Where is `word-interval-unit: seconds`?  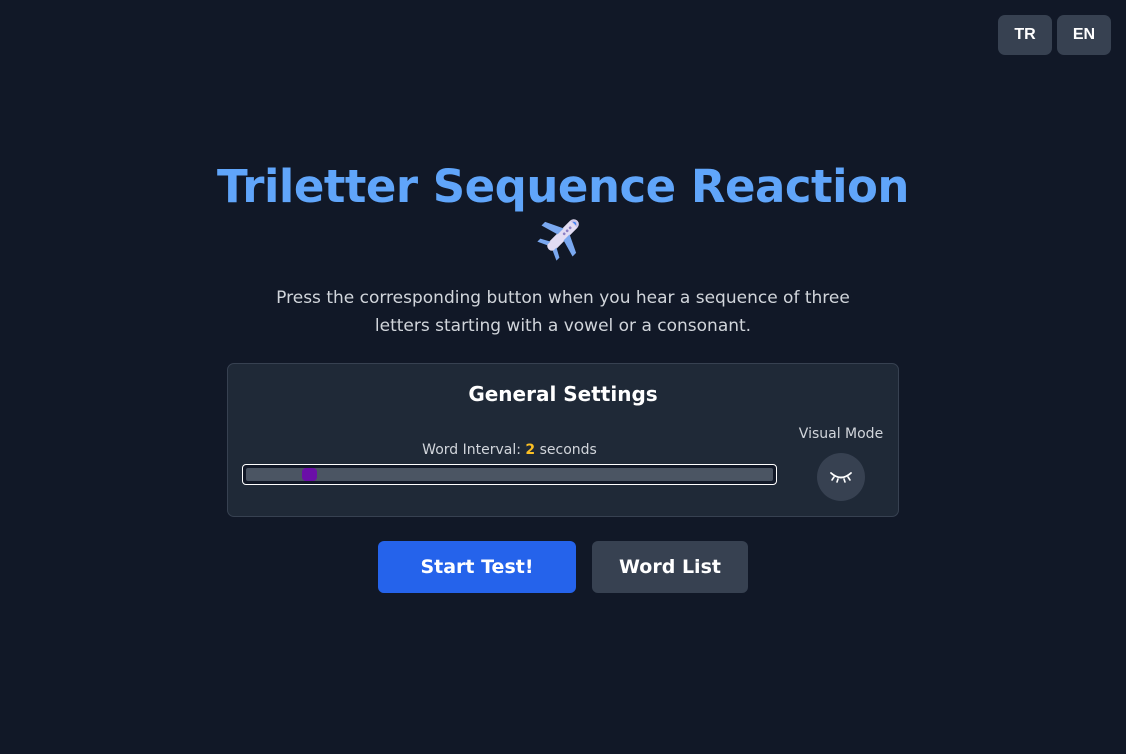
word-interval-unit: seconds is located at coordinates (568, 450).